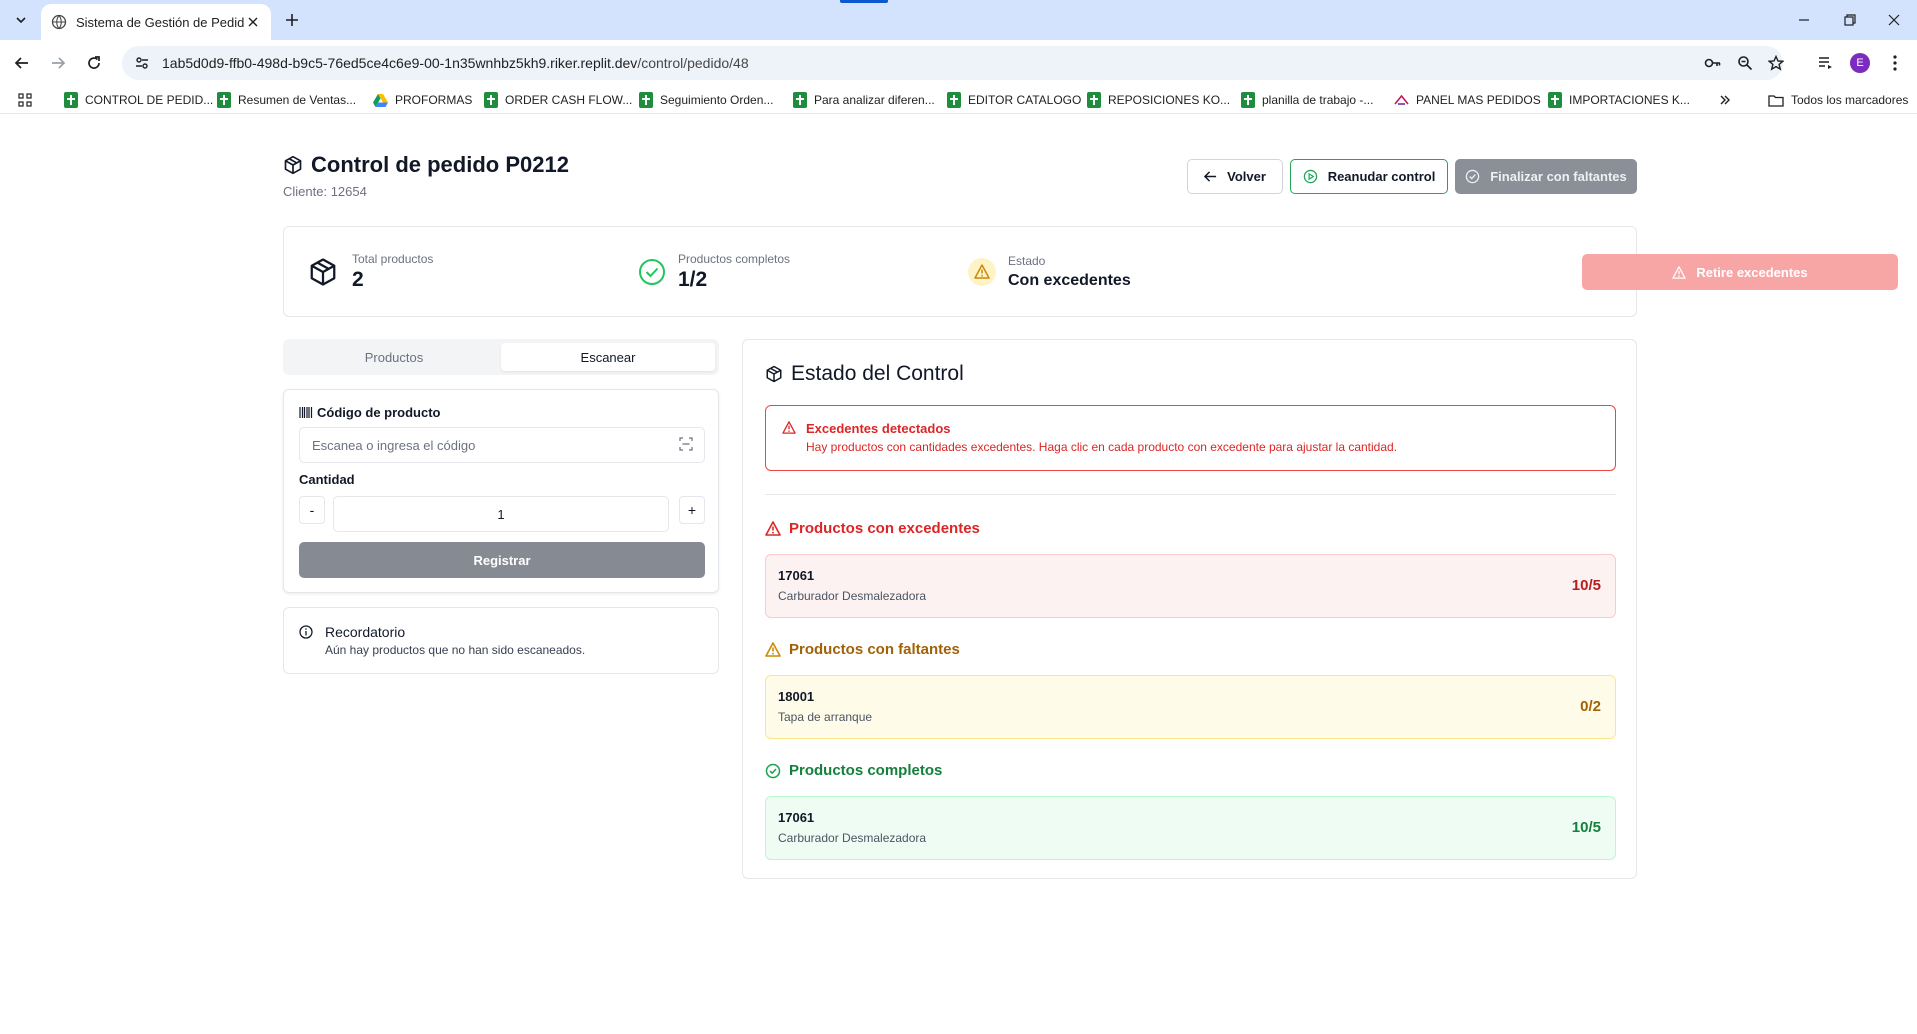  What do you see at coordinates (692, 510) in the screenshot?
I see `quantity-increment-button: +` at bounding box center [692, 510].